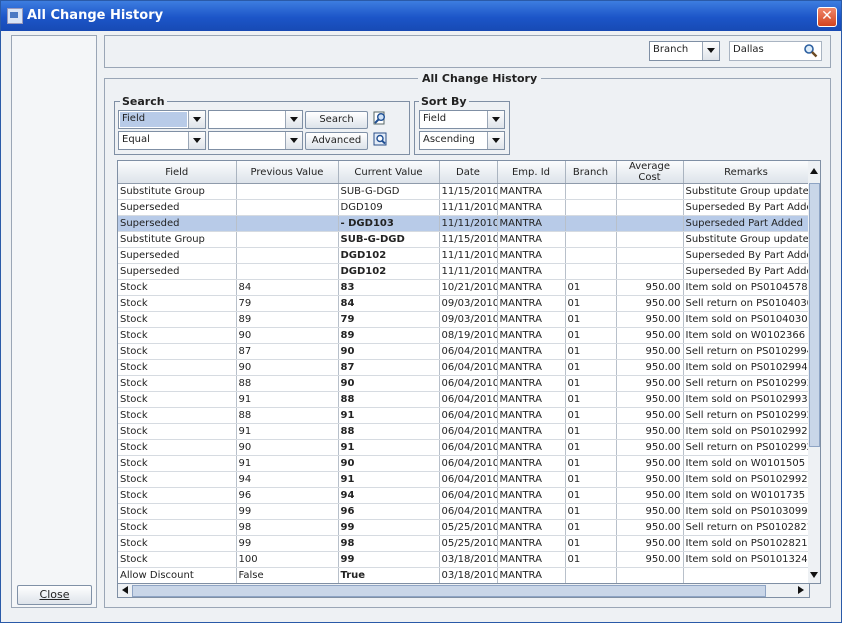  What do you see at coordinates (125, 590) in the screenshot?
I see `scroll-left-icon` at bounding box center [125, 590].